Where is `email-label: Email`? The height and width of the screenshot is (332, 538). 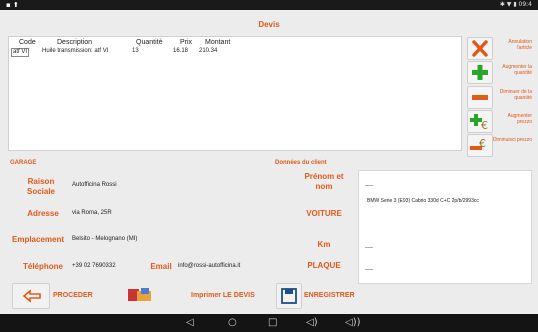 email-label: Email is located at coordinates (161, 266).